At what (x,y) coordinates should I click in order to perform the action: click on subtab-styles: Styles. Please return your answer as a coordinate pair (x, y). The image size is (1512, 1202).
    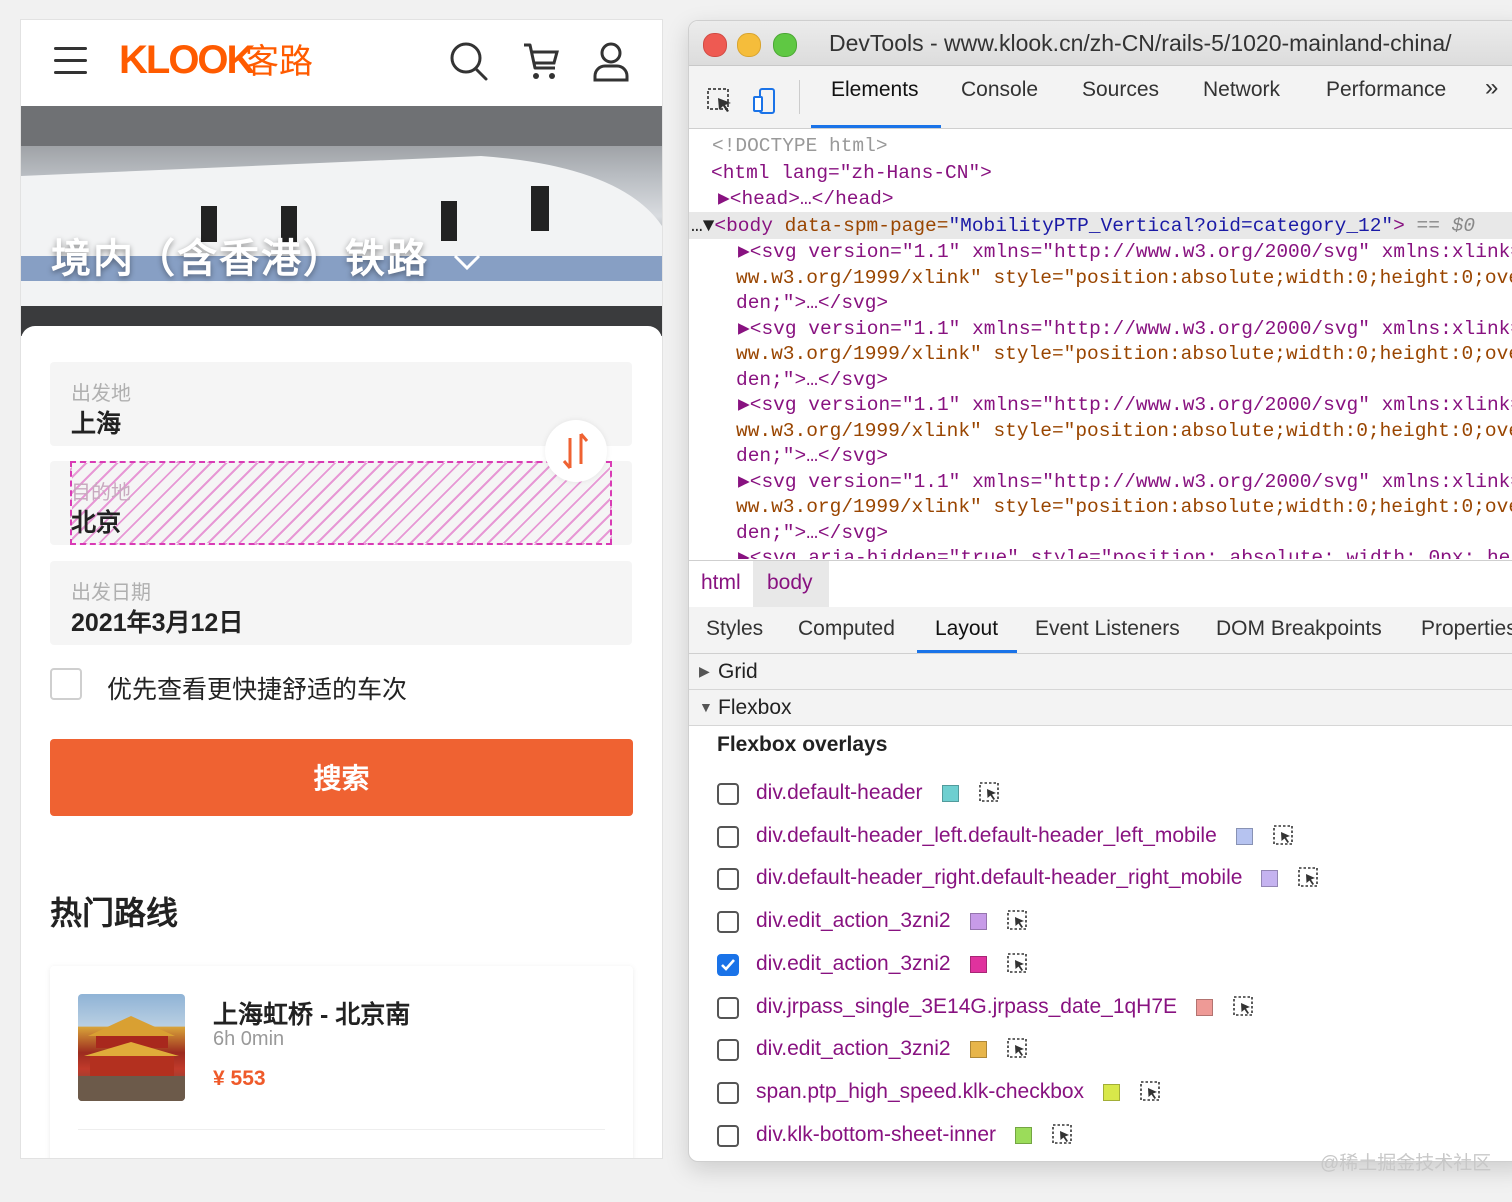
    Looking at the image, I should click on (734, 629).